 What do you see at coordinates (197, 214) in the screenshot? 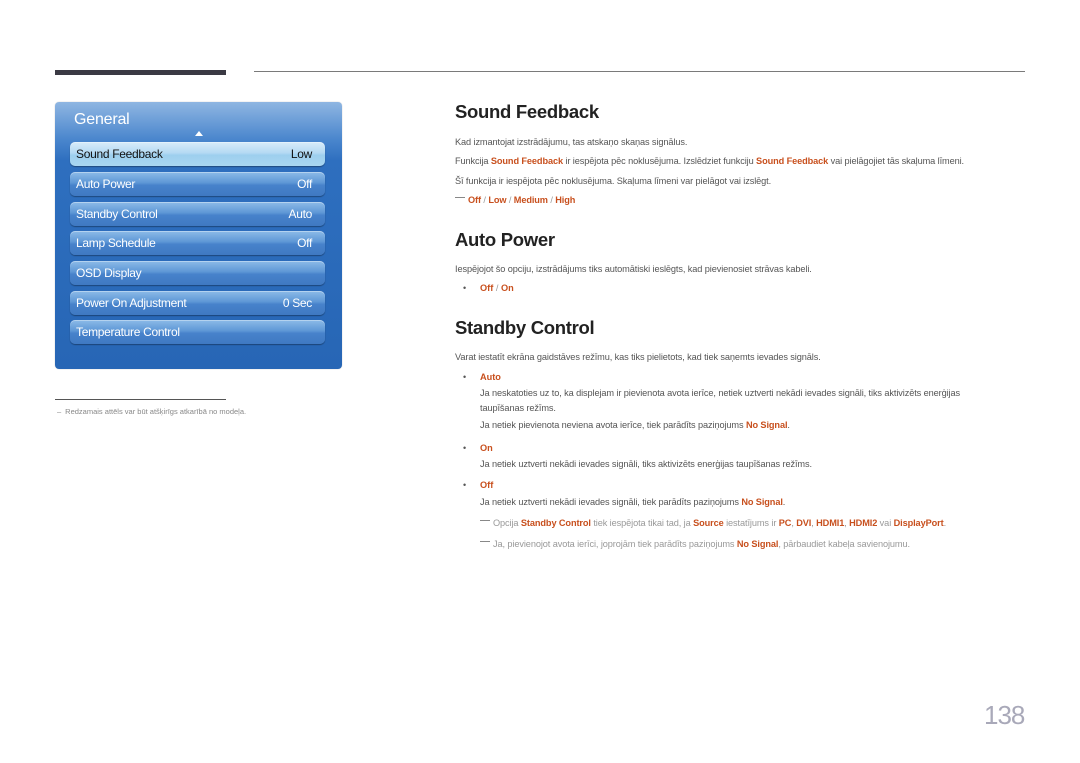
I see `osd-item-standby-control: Standby Control Auto` at bounding box center [197, 214].